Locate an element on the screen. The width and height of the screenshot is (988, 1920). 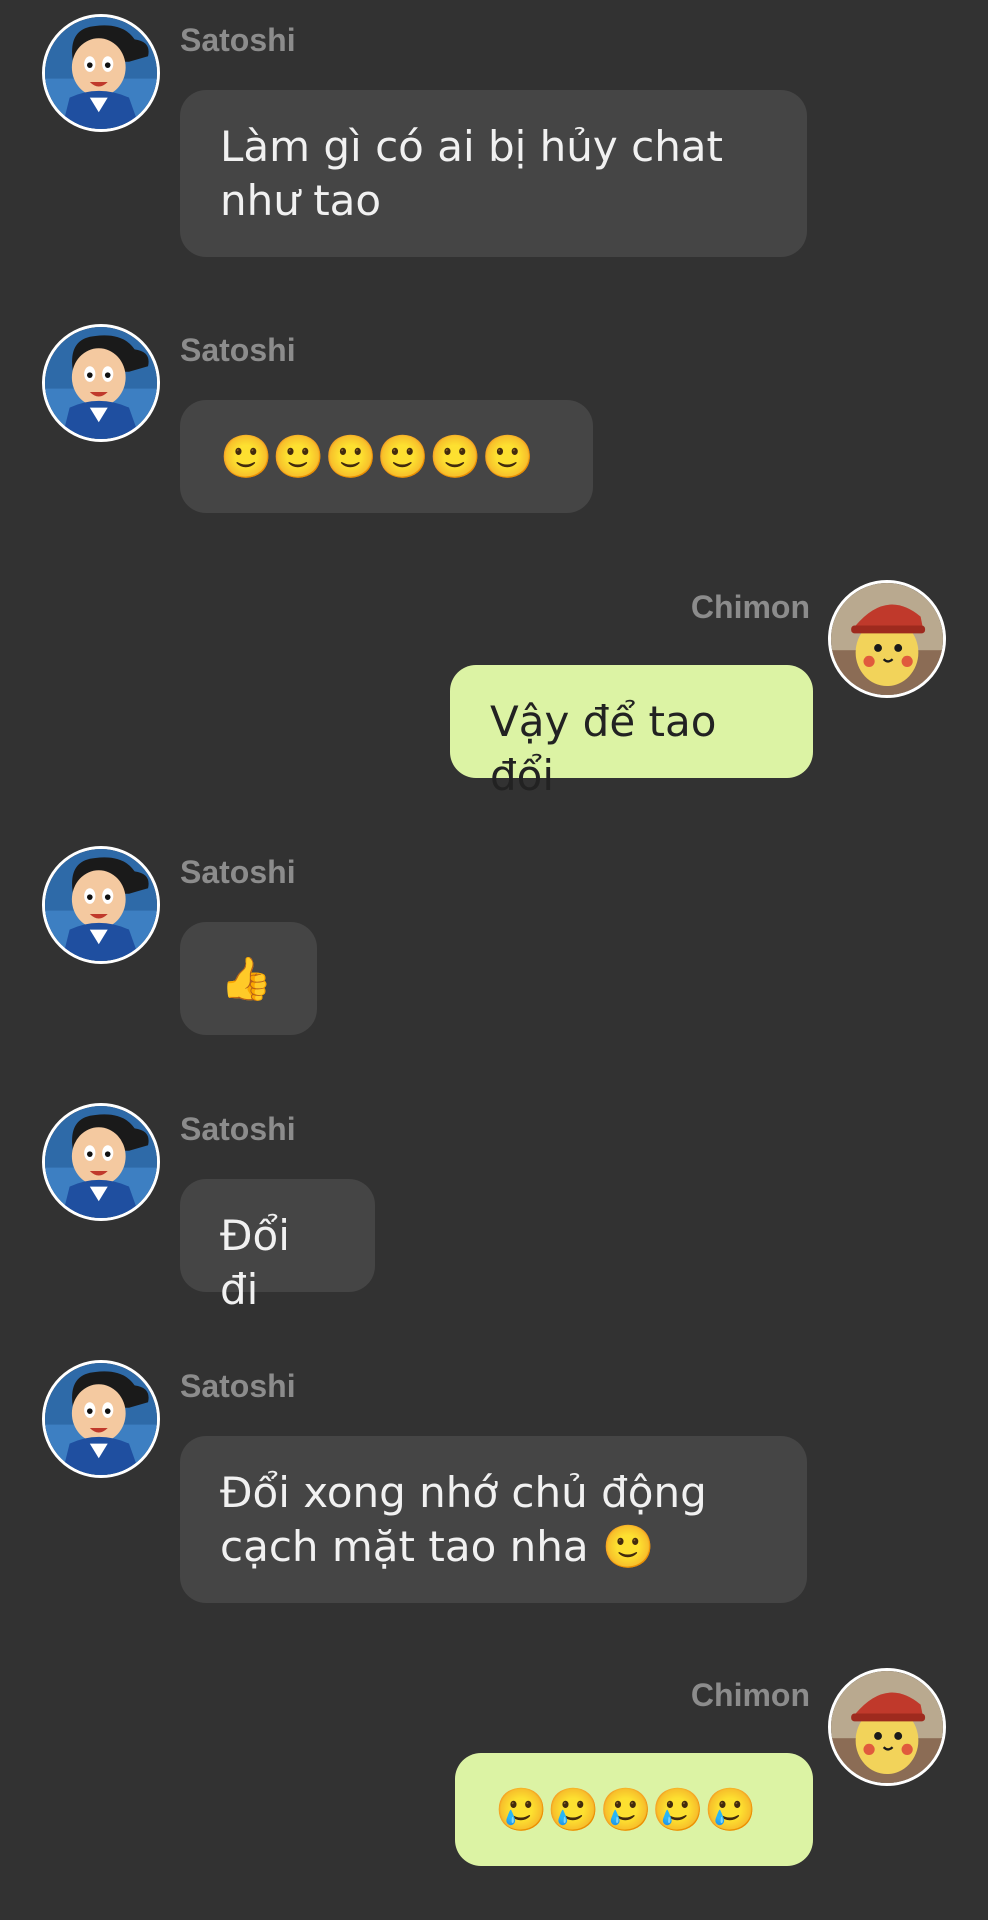
message-bubble: 👍 is located at coordinates (248, 978).